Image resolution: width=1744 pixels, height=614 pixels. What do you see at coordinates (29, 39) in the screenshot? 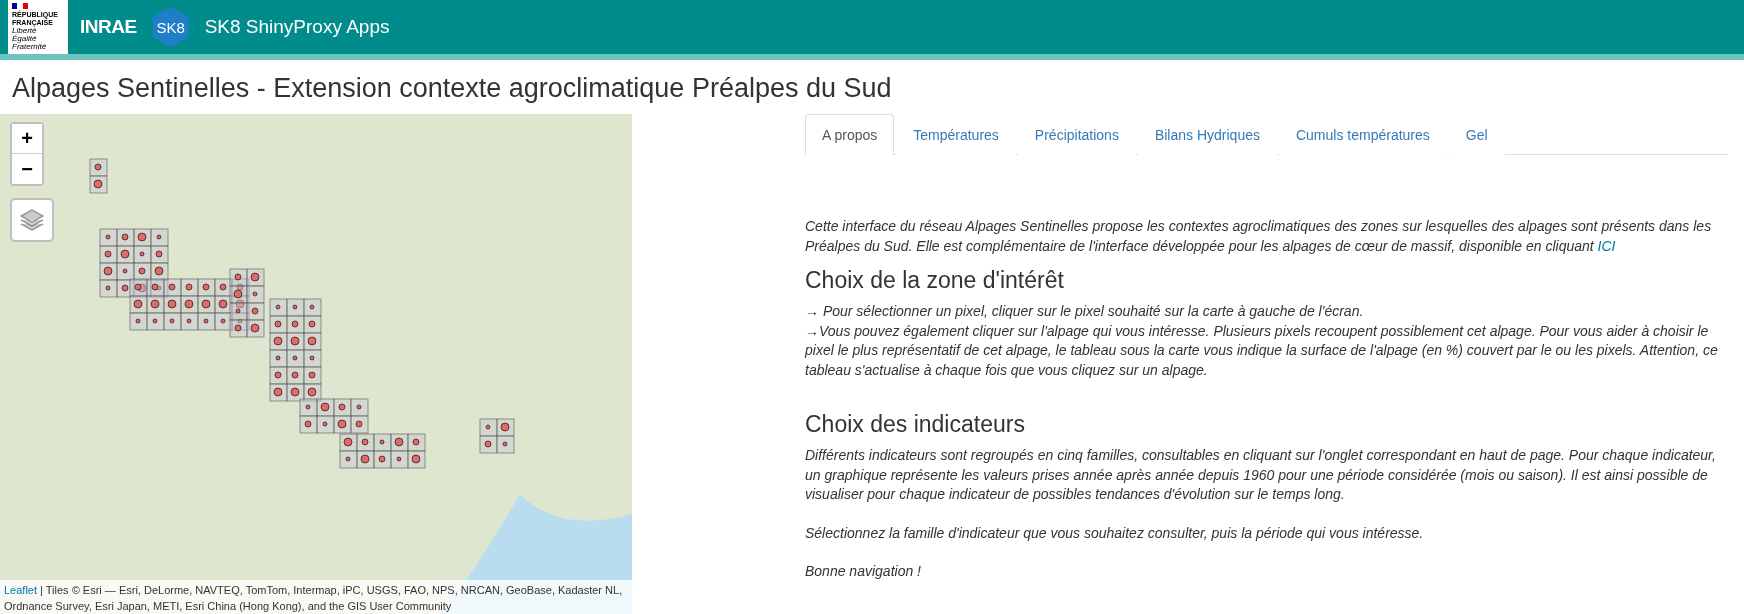
I see `logo-motto: Liberté Égalité Fraternité` at bounding box center [29, 39].